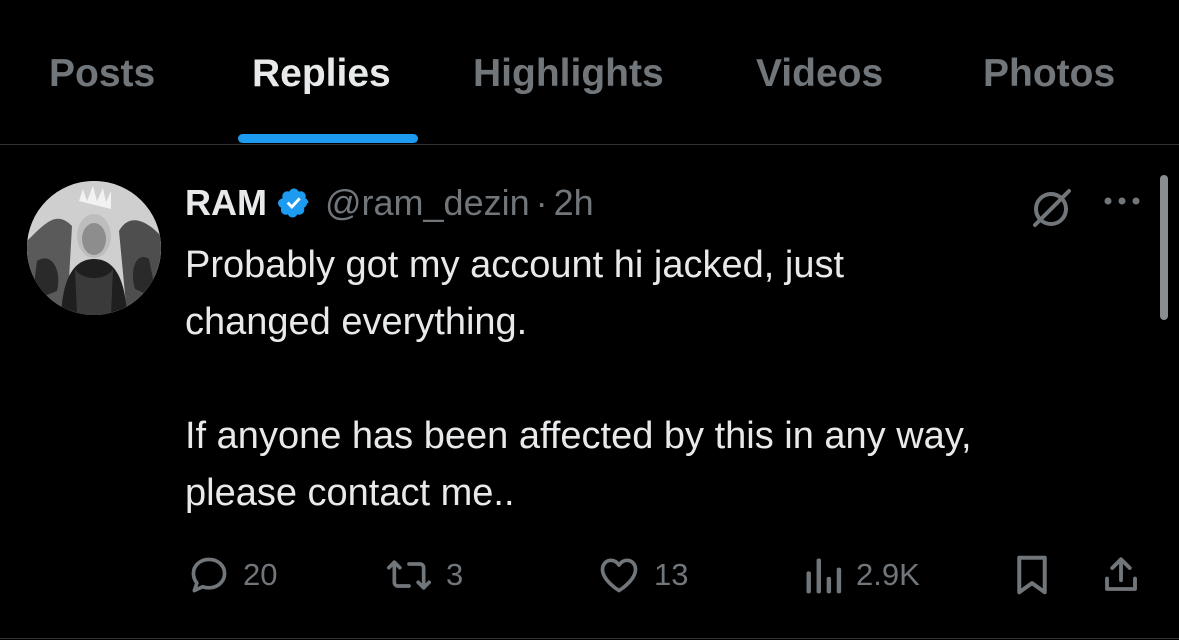 This screenshot has height=640, width=1179. Describe the element at coordinates (819, 74) in the screenshot. I see `tab-videos: Videos` at that location.